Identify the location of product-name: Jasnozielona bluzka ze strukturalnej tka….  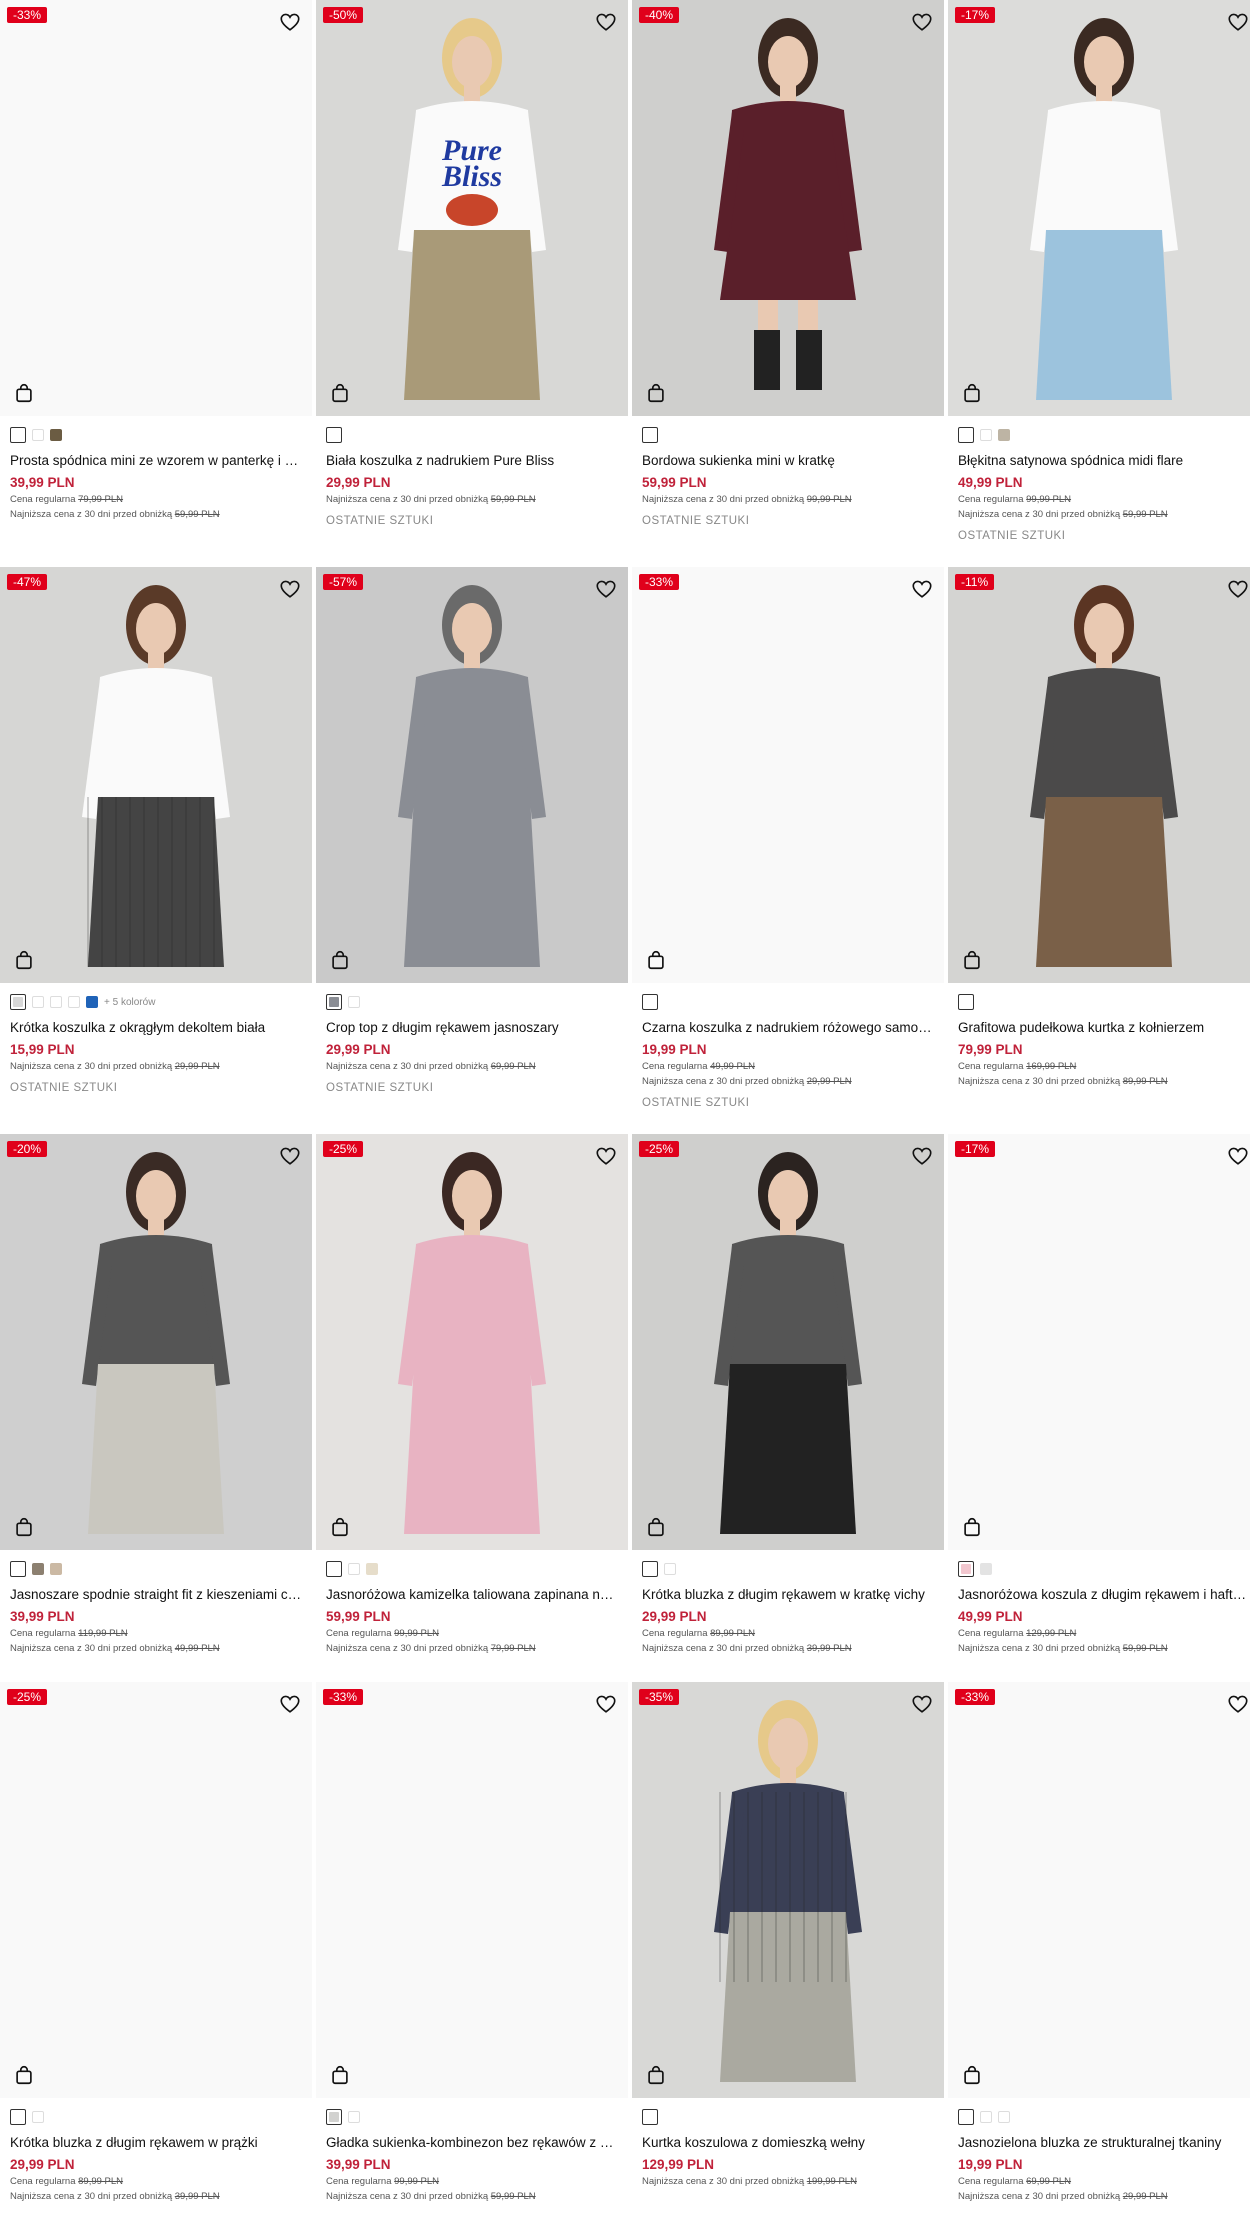
(1104, 2142).